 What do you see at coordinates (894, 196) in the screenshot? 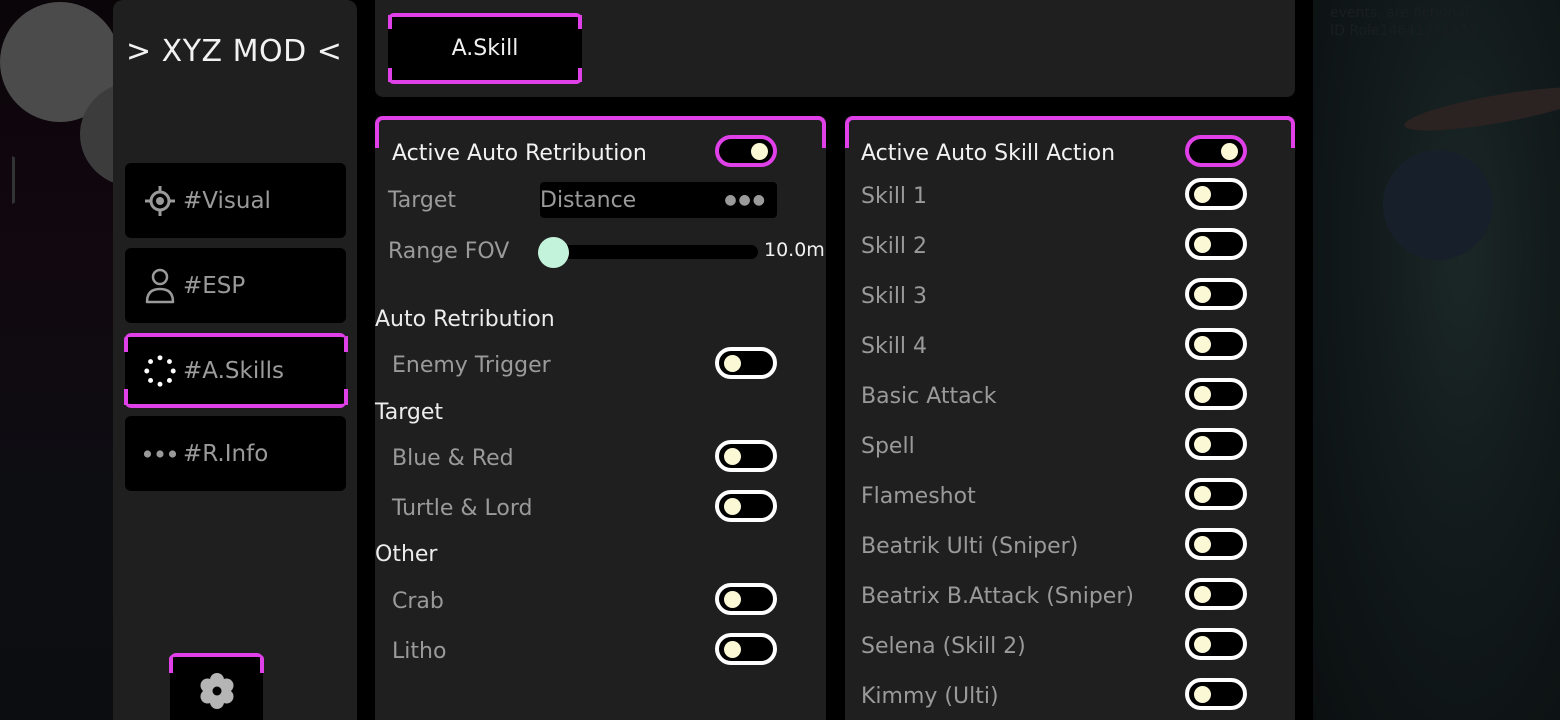
I see `skill-label: Skill 1` at bounding box center [894, 196].